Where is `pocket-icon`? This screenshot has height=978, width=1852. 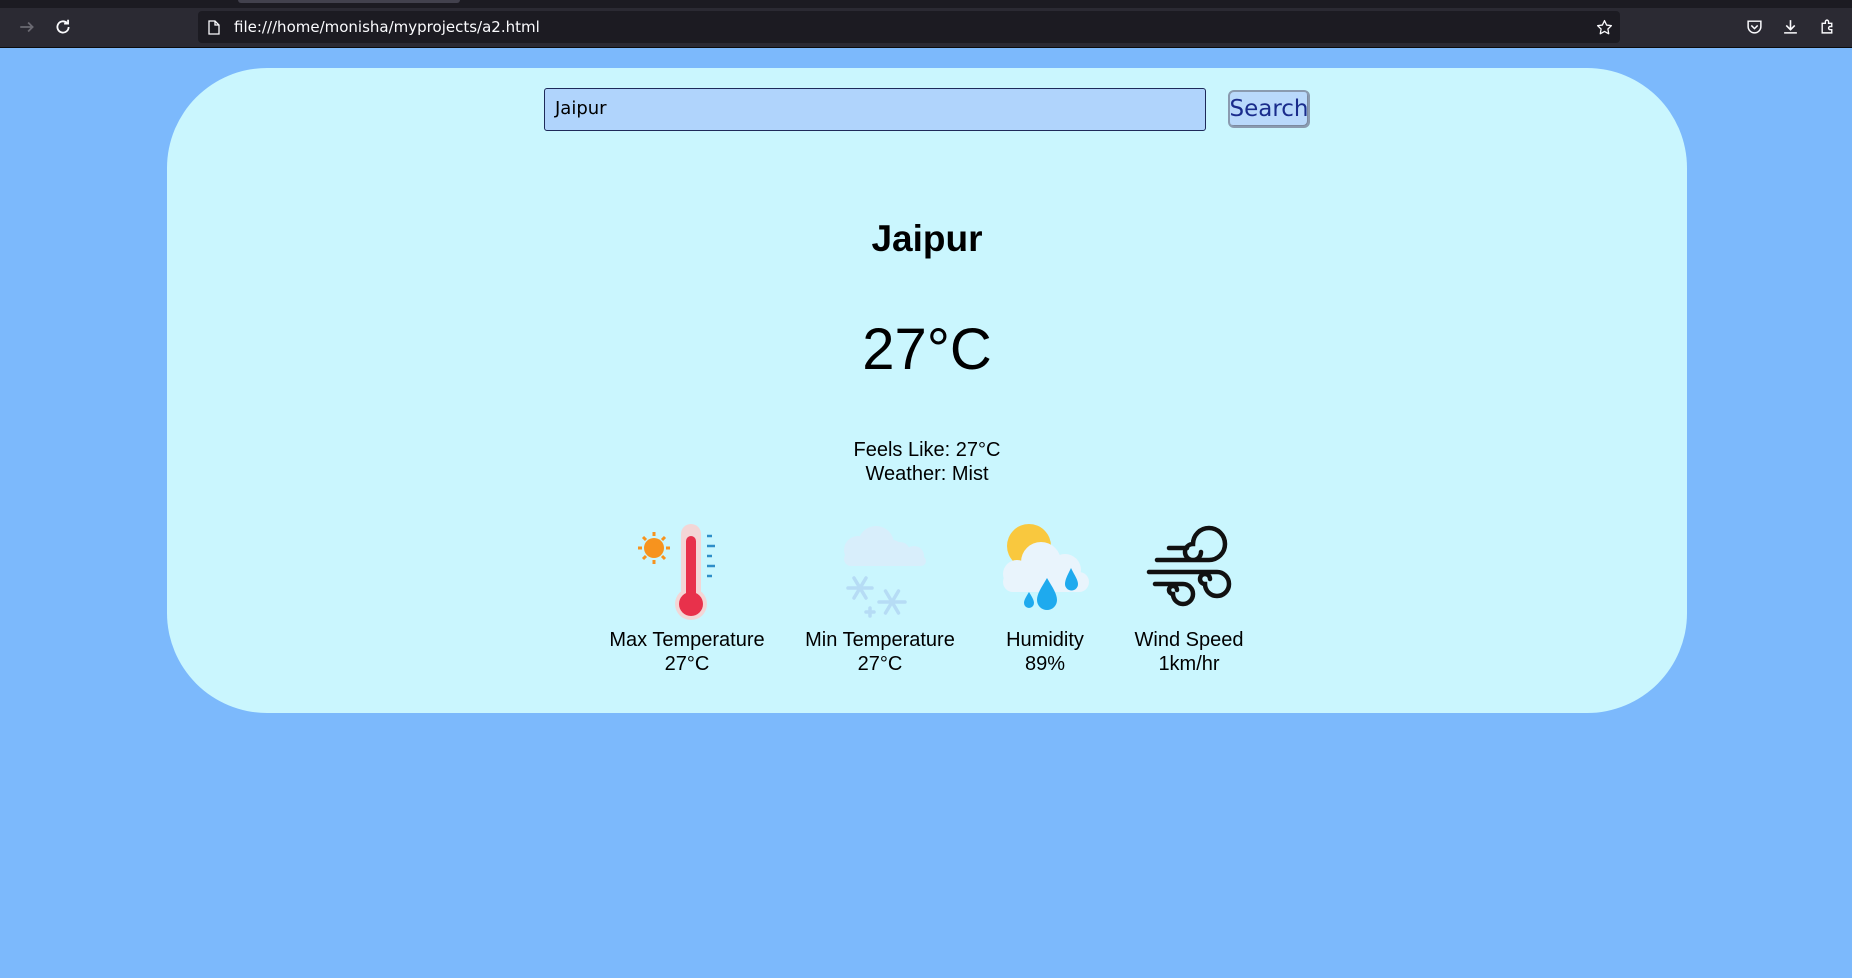 pocket-icon is located at coordinates (1754, 26).